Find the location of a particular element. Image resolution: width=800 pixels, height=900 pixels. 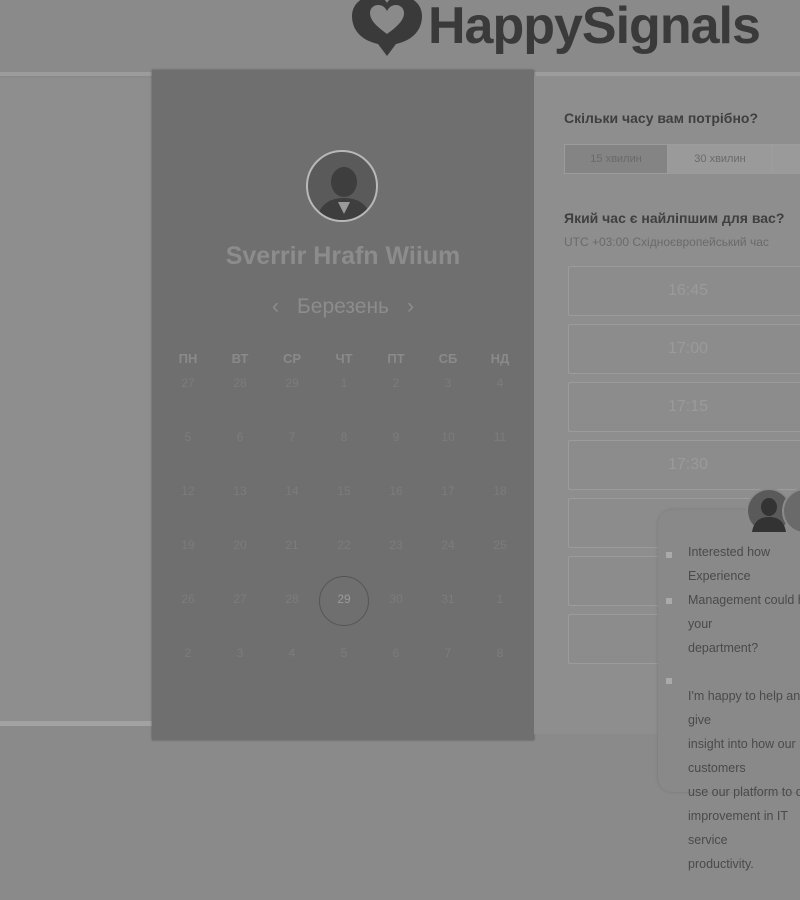

duration-option: 30 хвилин is located at coordinates (720, 159).